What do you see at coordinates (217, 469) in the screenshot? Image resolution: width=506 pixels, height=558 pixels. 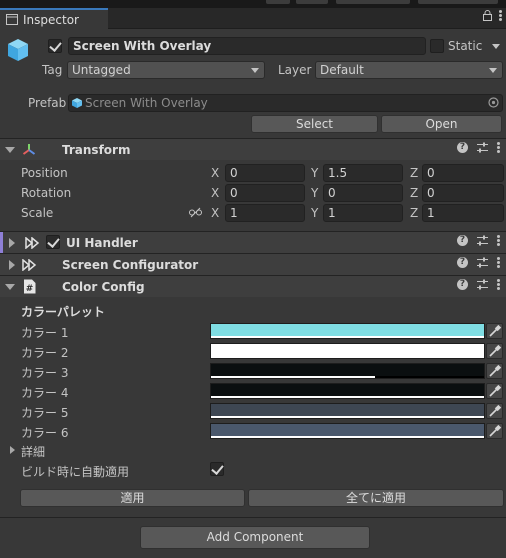 I see `auto-apply-checkbox` at bounding box center [217, 469].